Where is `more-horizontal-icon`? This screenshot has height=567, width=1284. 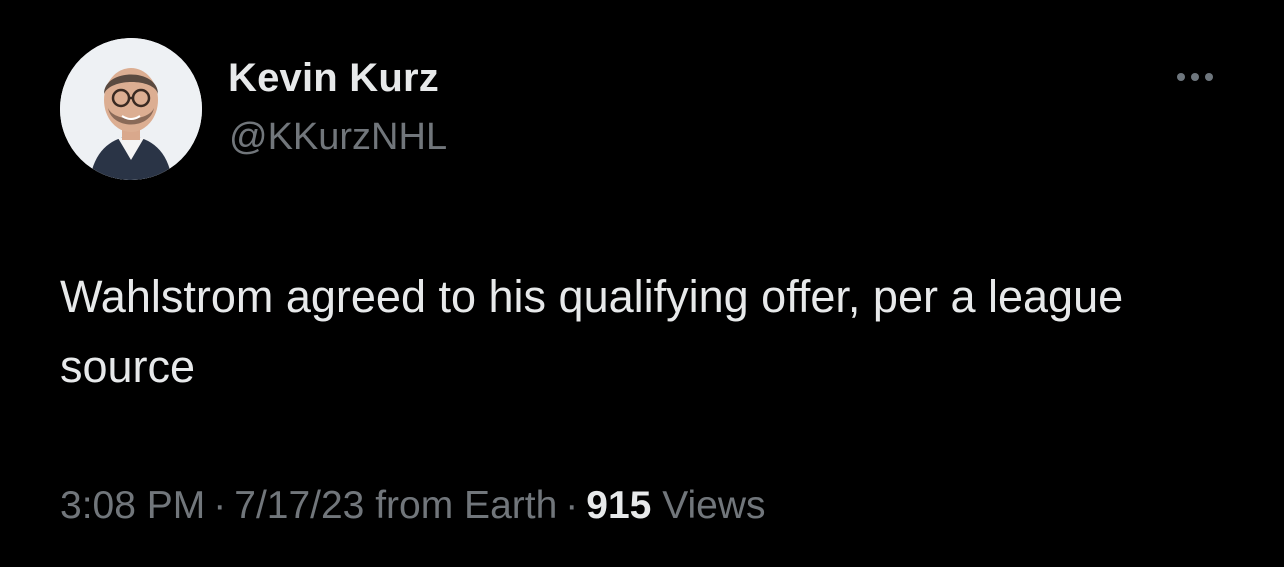 more-horizontal-icon is located at coordinates (1195, 77).